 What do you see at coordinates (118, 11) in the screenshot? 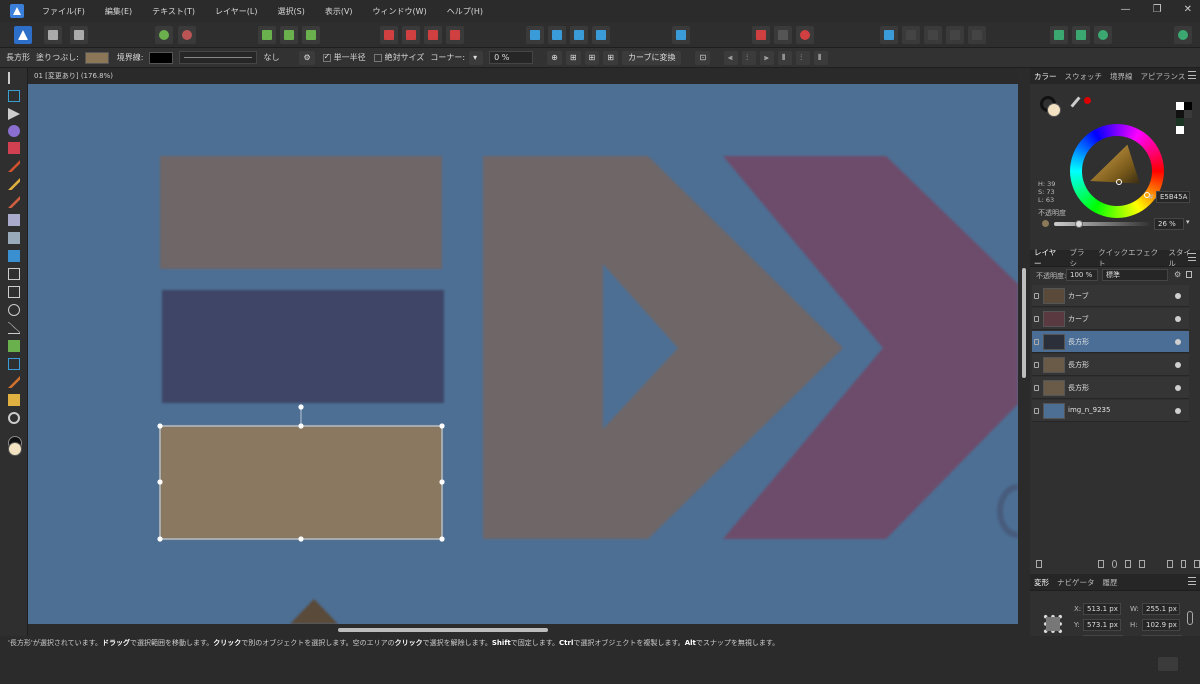
I see `menu-item: 編集(E)` at bounding box center [118, 11].